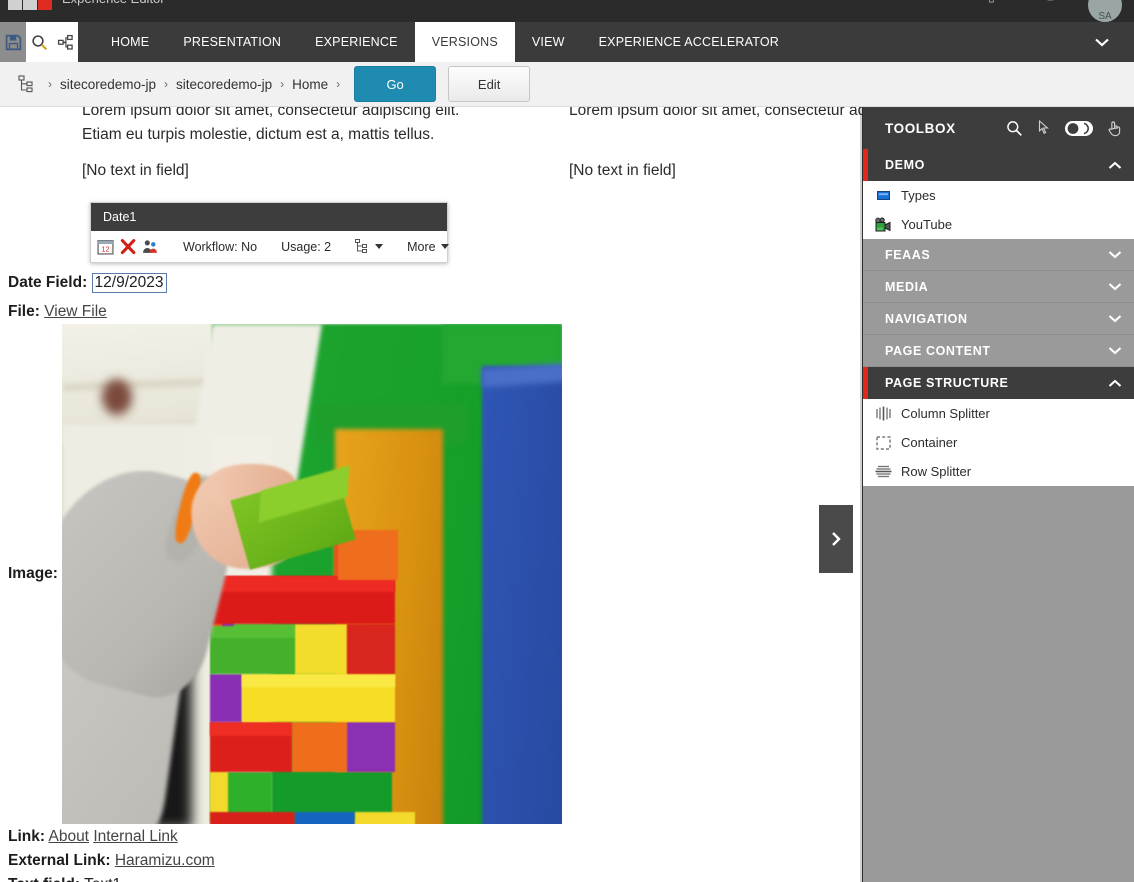  Describe the element at coordinates (920, 128) in the screenshot. I see `toolbox-title: TOOLBOX` at that location.